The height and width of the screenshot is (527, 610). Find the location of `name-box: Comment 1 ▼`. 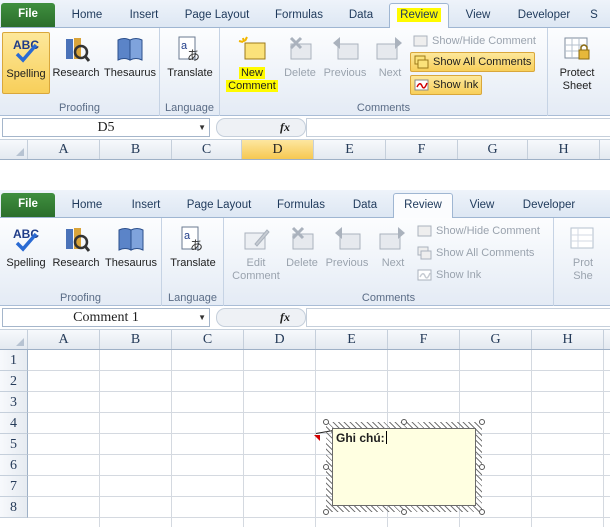

name-box: Comment 1 ▼ is located at coordinates (106, 317).